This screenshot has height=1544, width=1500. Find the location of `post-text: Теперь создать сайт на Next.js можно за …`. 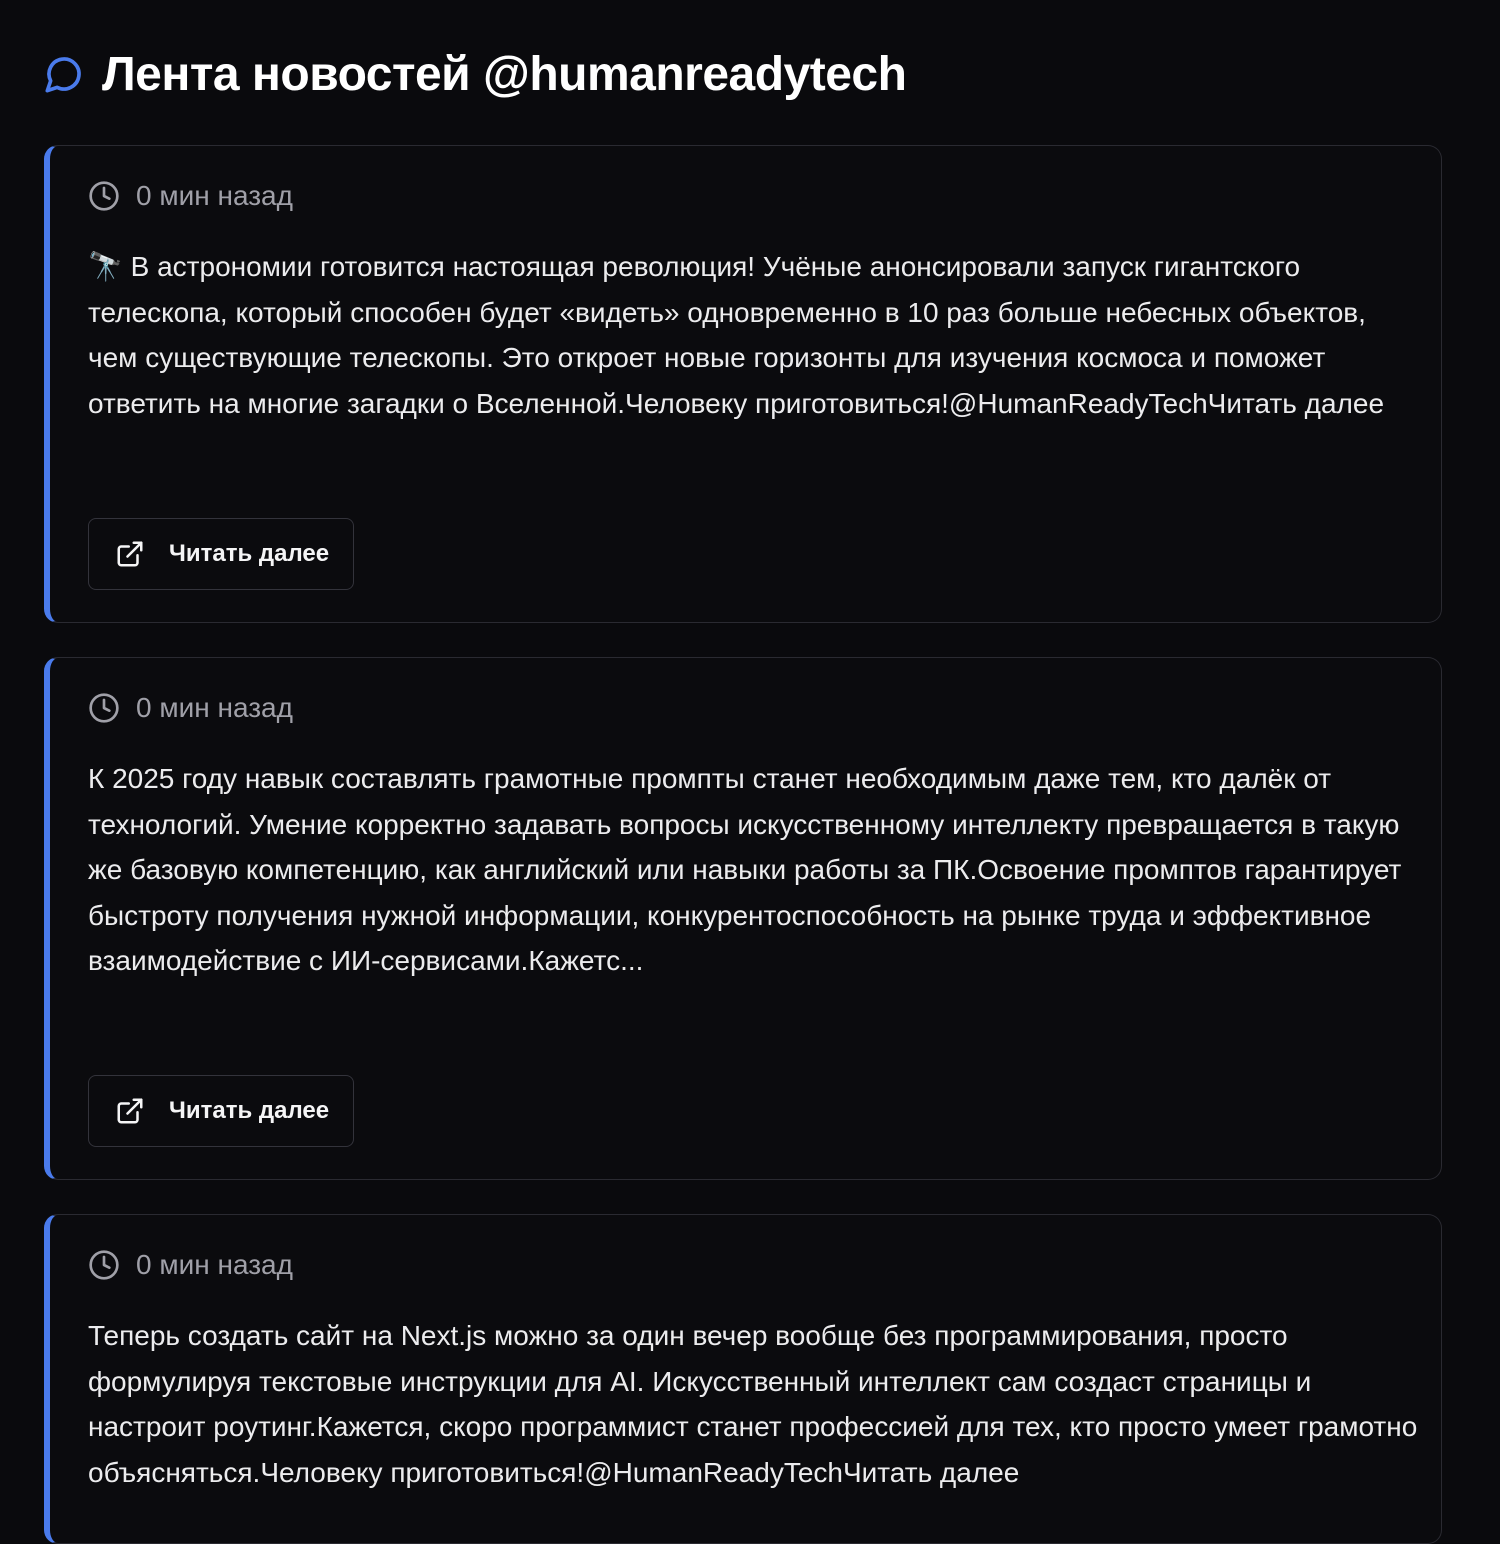

post-text: Теперь создать сайт на Next.js можно за … is located at coordinates (753, 1404).